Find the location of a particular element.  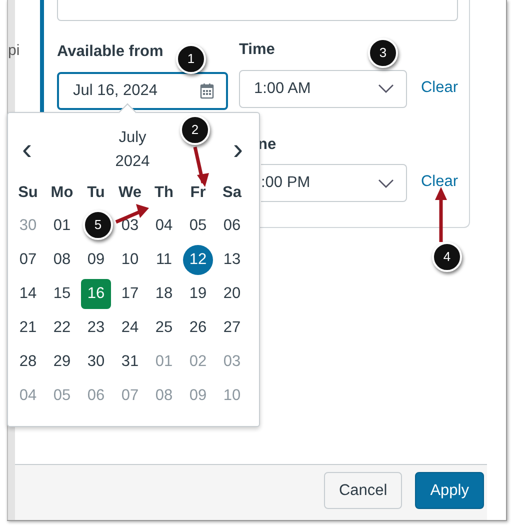

month-label: July is located at coordinates (133, 138).